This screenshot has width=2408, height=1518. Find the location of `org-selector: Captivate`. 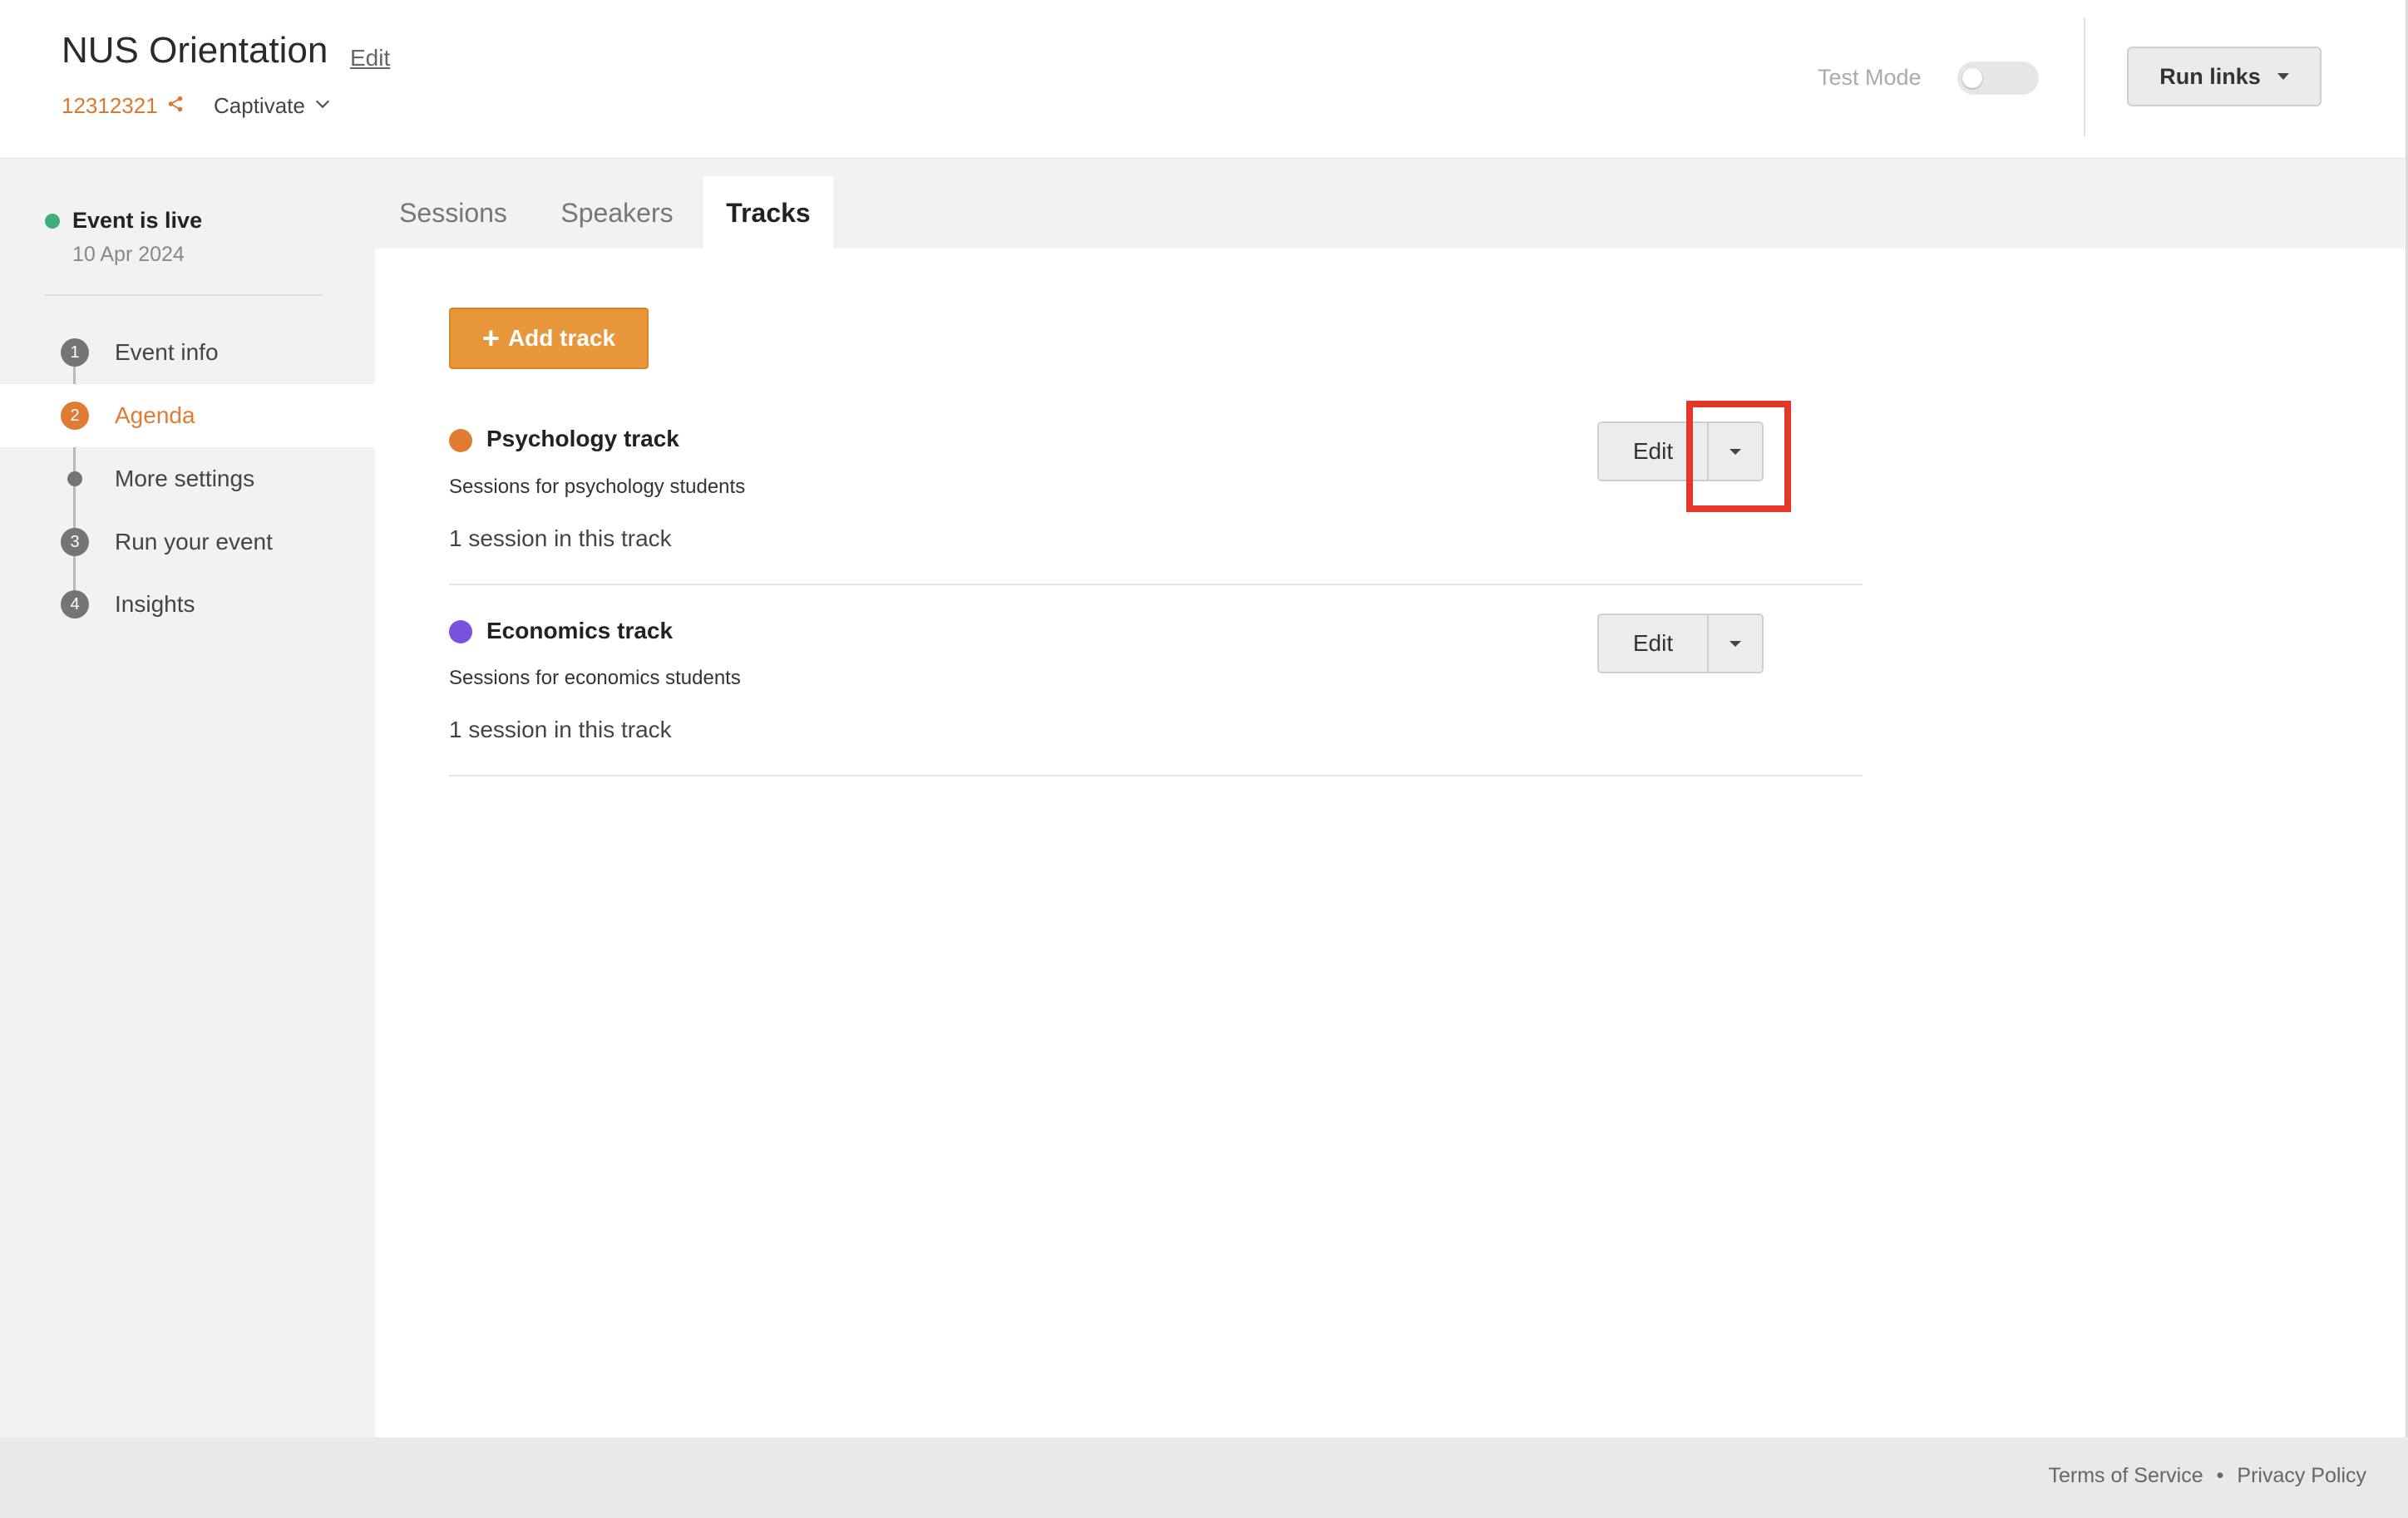

org-selector: Captivate is located at coordinates (273, 106).